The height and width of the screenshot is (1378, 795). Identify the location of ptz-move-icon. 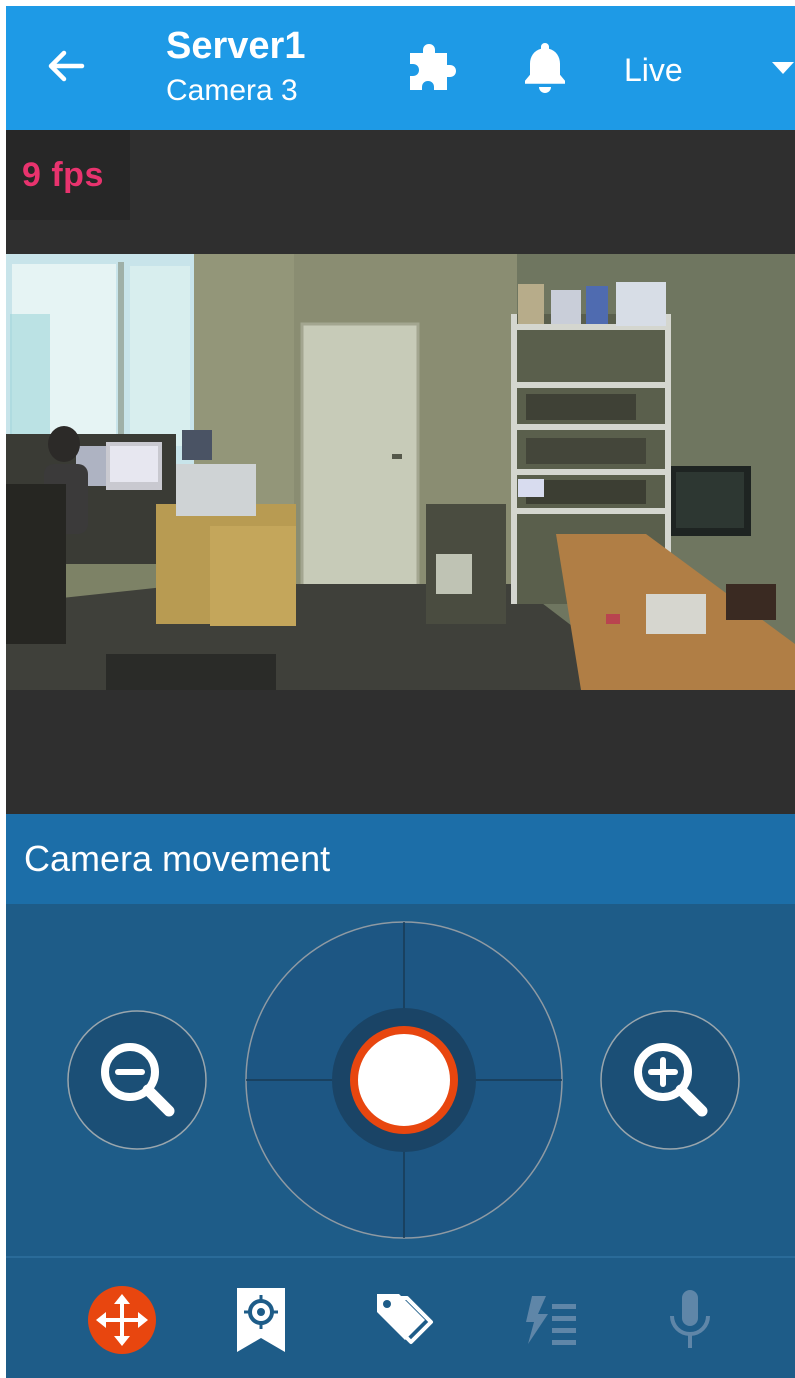
(122, 1320).